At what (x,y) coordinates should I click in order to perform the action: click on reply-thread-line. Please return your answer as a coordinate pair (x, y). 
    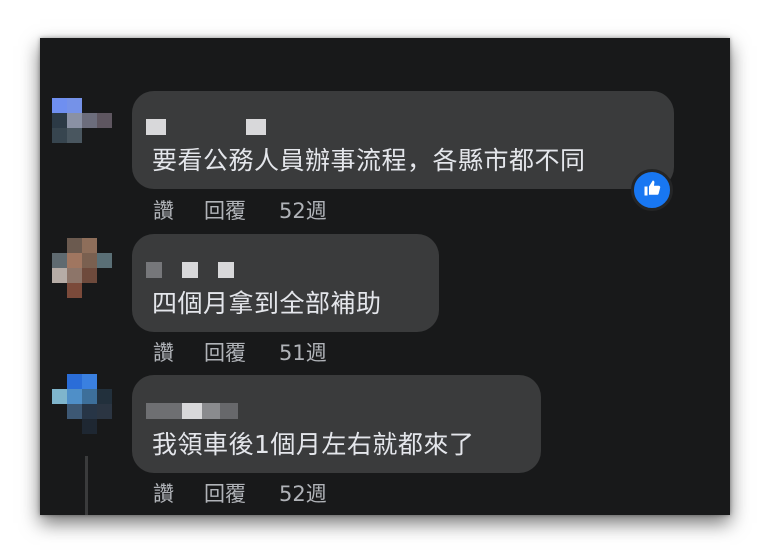
    Looking at the image, I should click on (86, 485).